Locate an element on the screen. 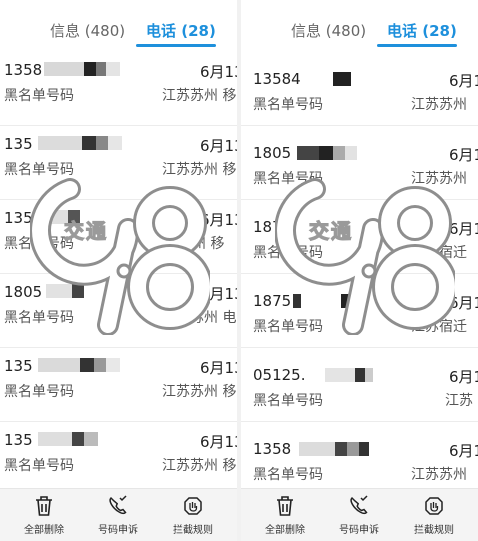  list-item: 1805 黑名单号码 6月13 江苏苏州 电 is located at coordinates (118, 311).